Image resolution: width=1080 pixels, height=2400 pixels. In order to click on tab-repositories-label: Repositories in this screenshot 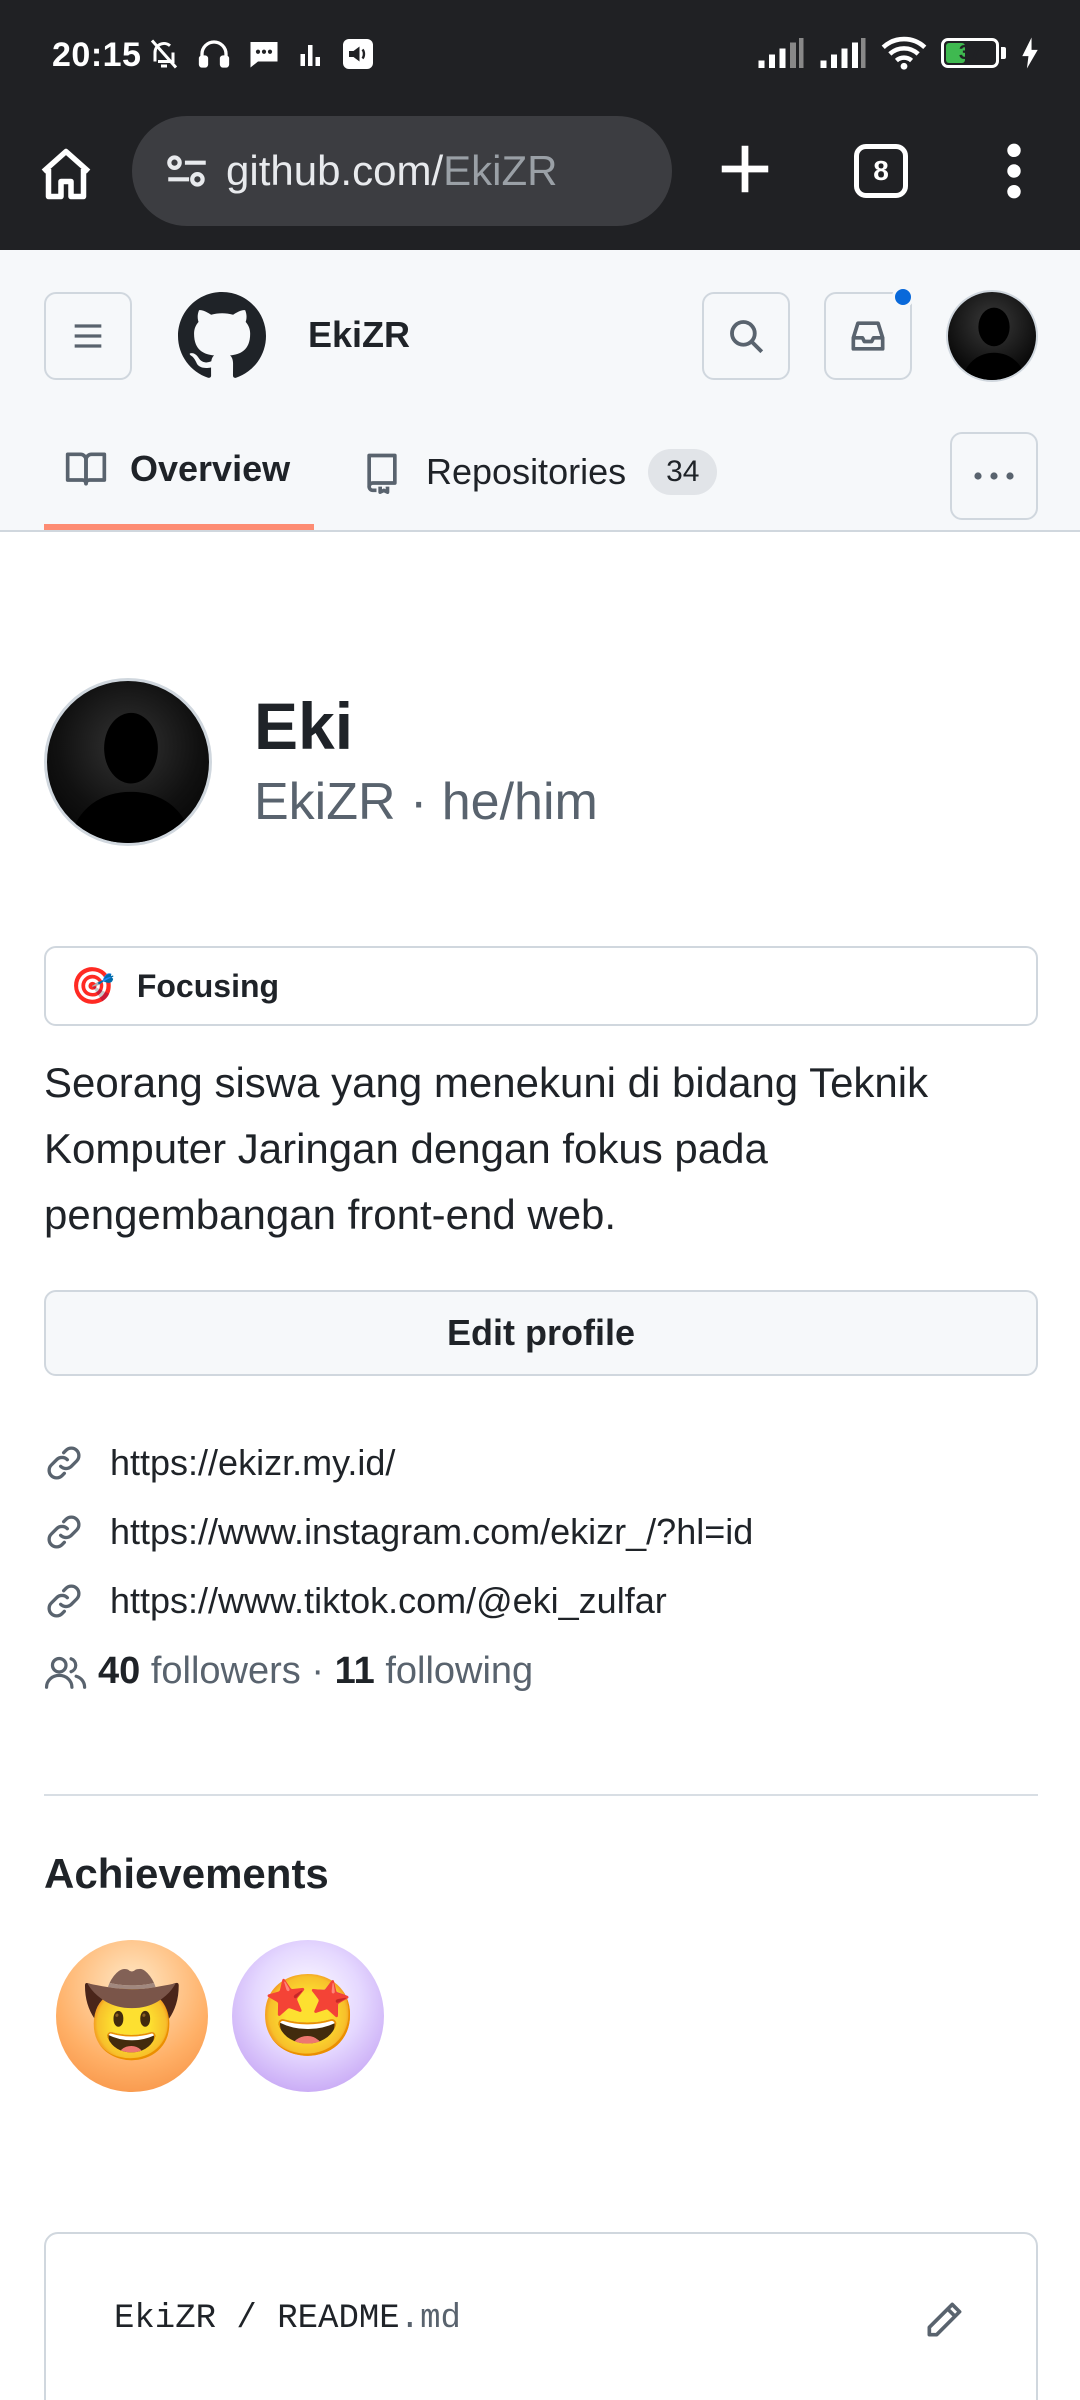, I will do `click(526, 471)`.